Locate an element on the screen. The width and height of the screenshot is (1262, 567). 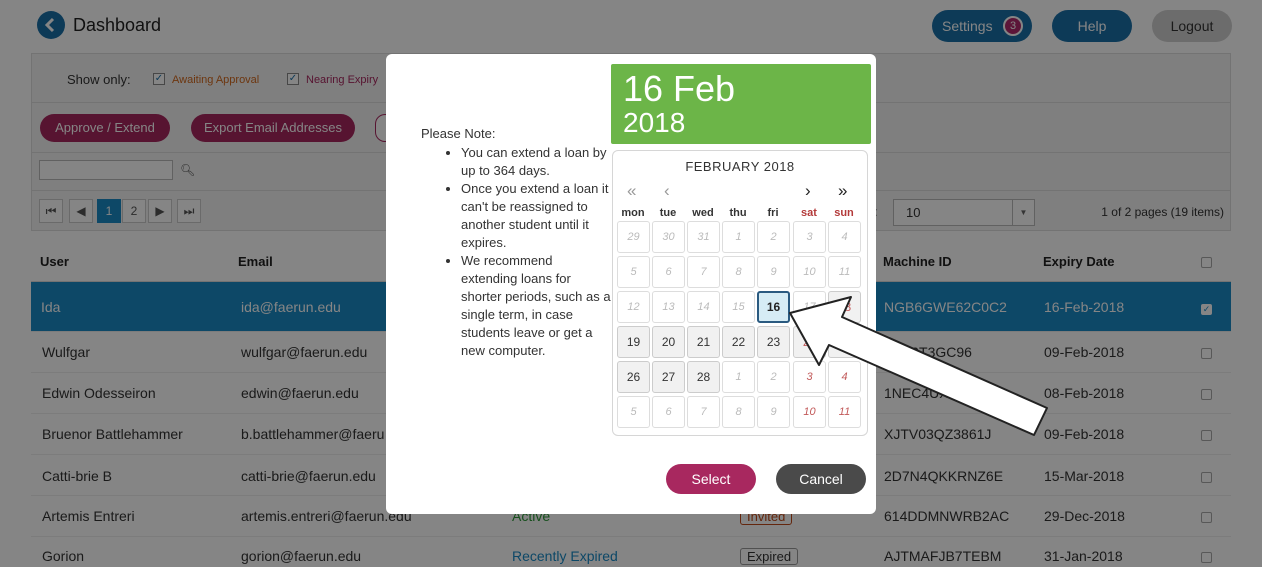
weekday-thu: thu is located at coordinates (738, 213).